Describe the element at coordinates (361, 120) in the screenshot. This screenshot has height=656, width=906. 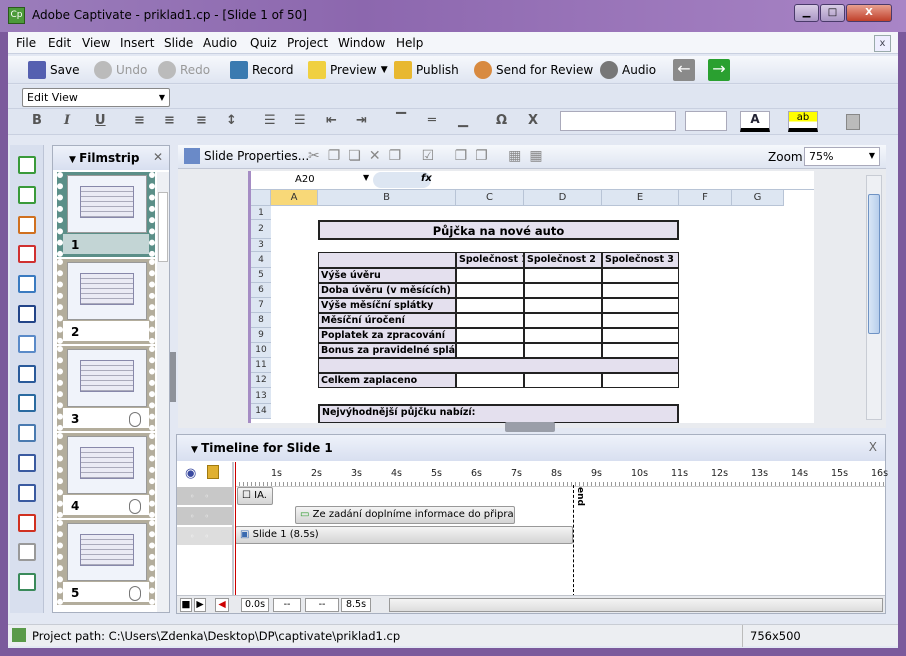
I see `indent-icon: ⇥` at that location.